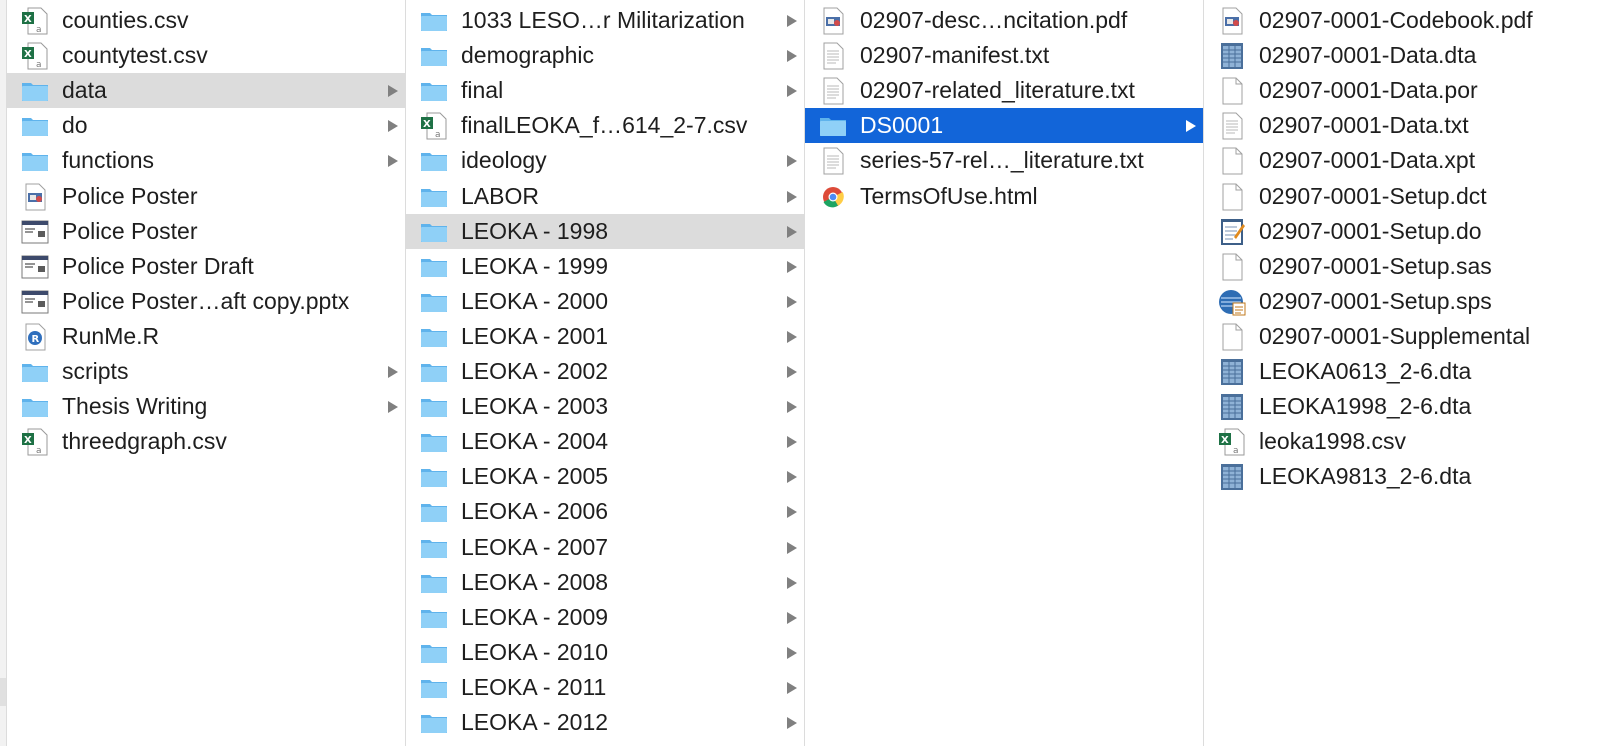 This screenshot has height=746, width=1610. I want to click on col-2-row: LEOKA - 2002, so click(605, 371).